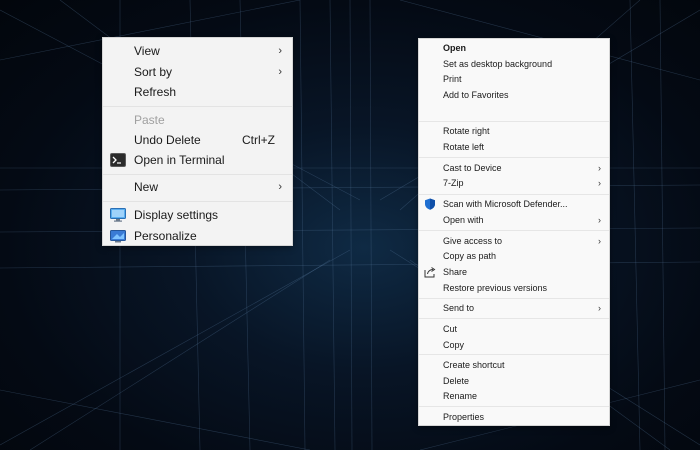 This screenshot has height=450, width=700. Describe the element at coordinates (514, 365) in the screenshot. I see `menu-item-create-shortcut: Create shortcut` at that location.